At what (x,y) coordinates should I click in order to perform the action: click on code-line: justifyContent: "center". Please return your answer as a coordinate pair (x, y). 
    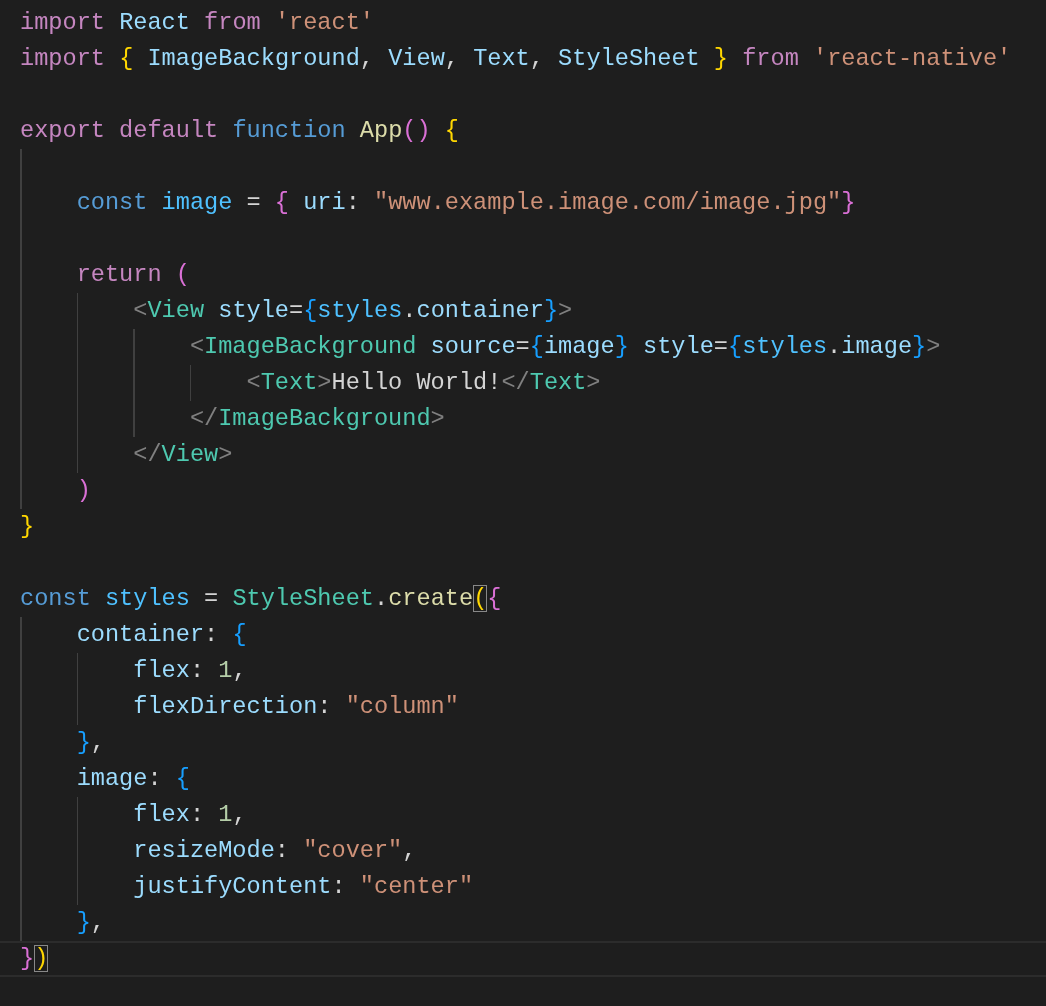
    Looking at the image, I should click on (303, 887).